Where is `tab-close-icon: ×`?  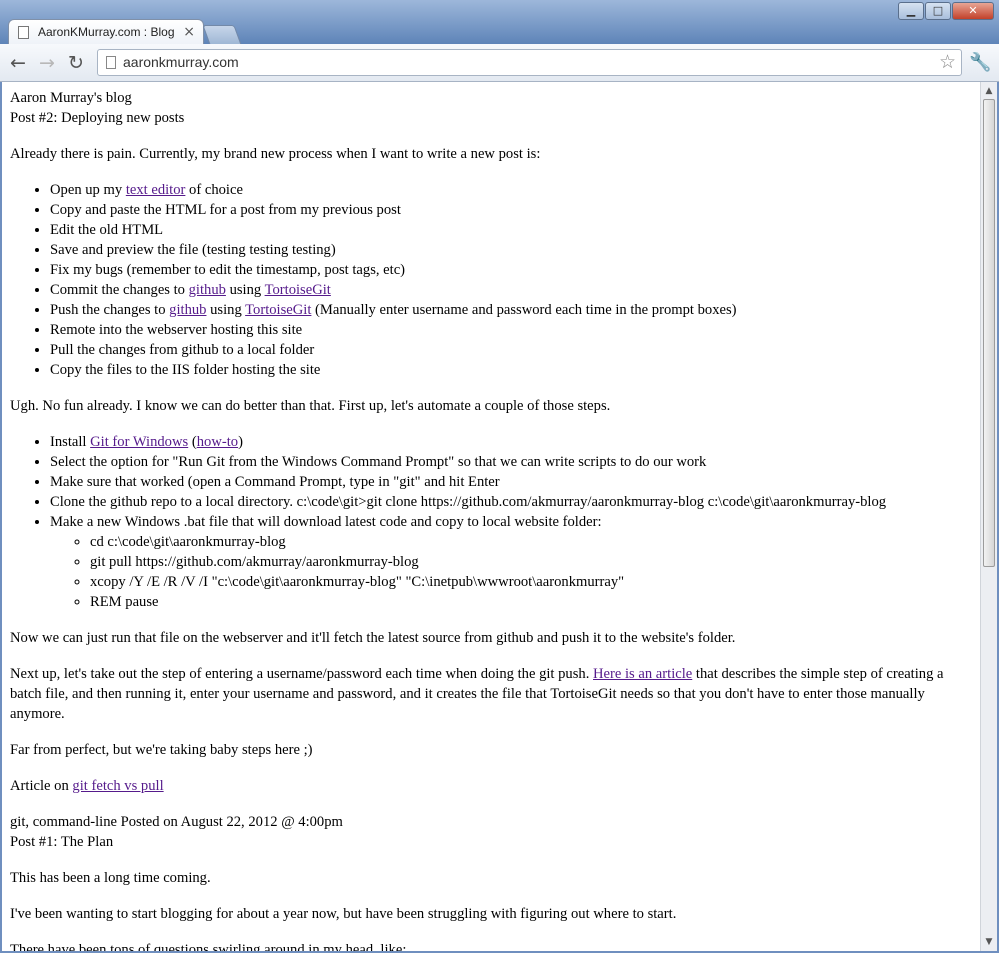 tab-close-icon: × is located at coordinates (189, 32).